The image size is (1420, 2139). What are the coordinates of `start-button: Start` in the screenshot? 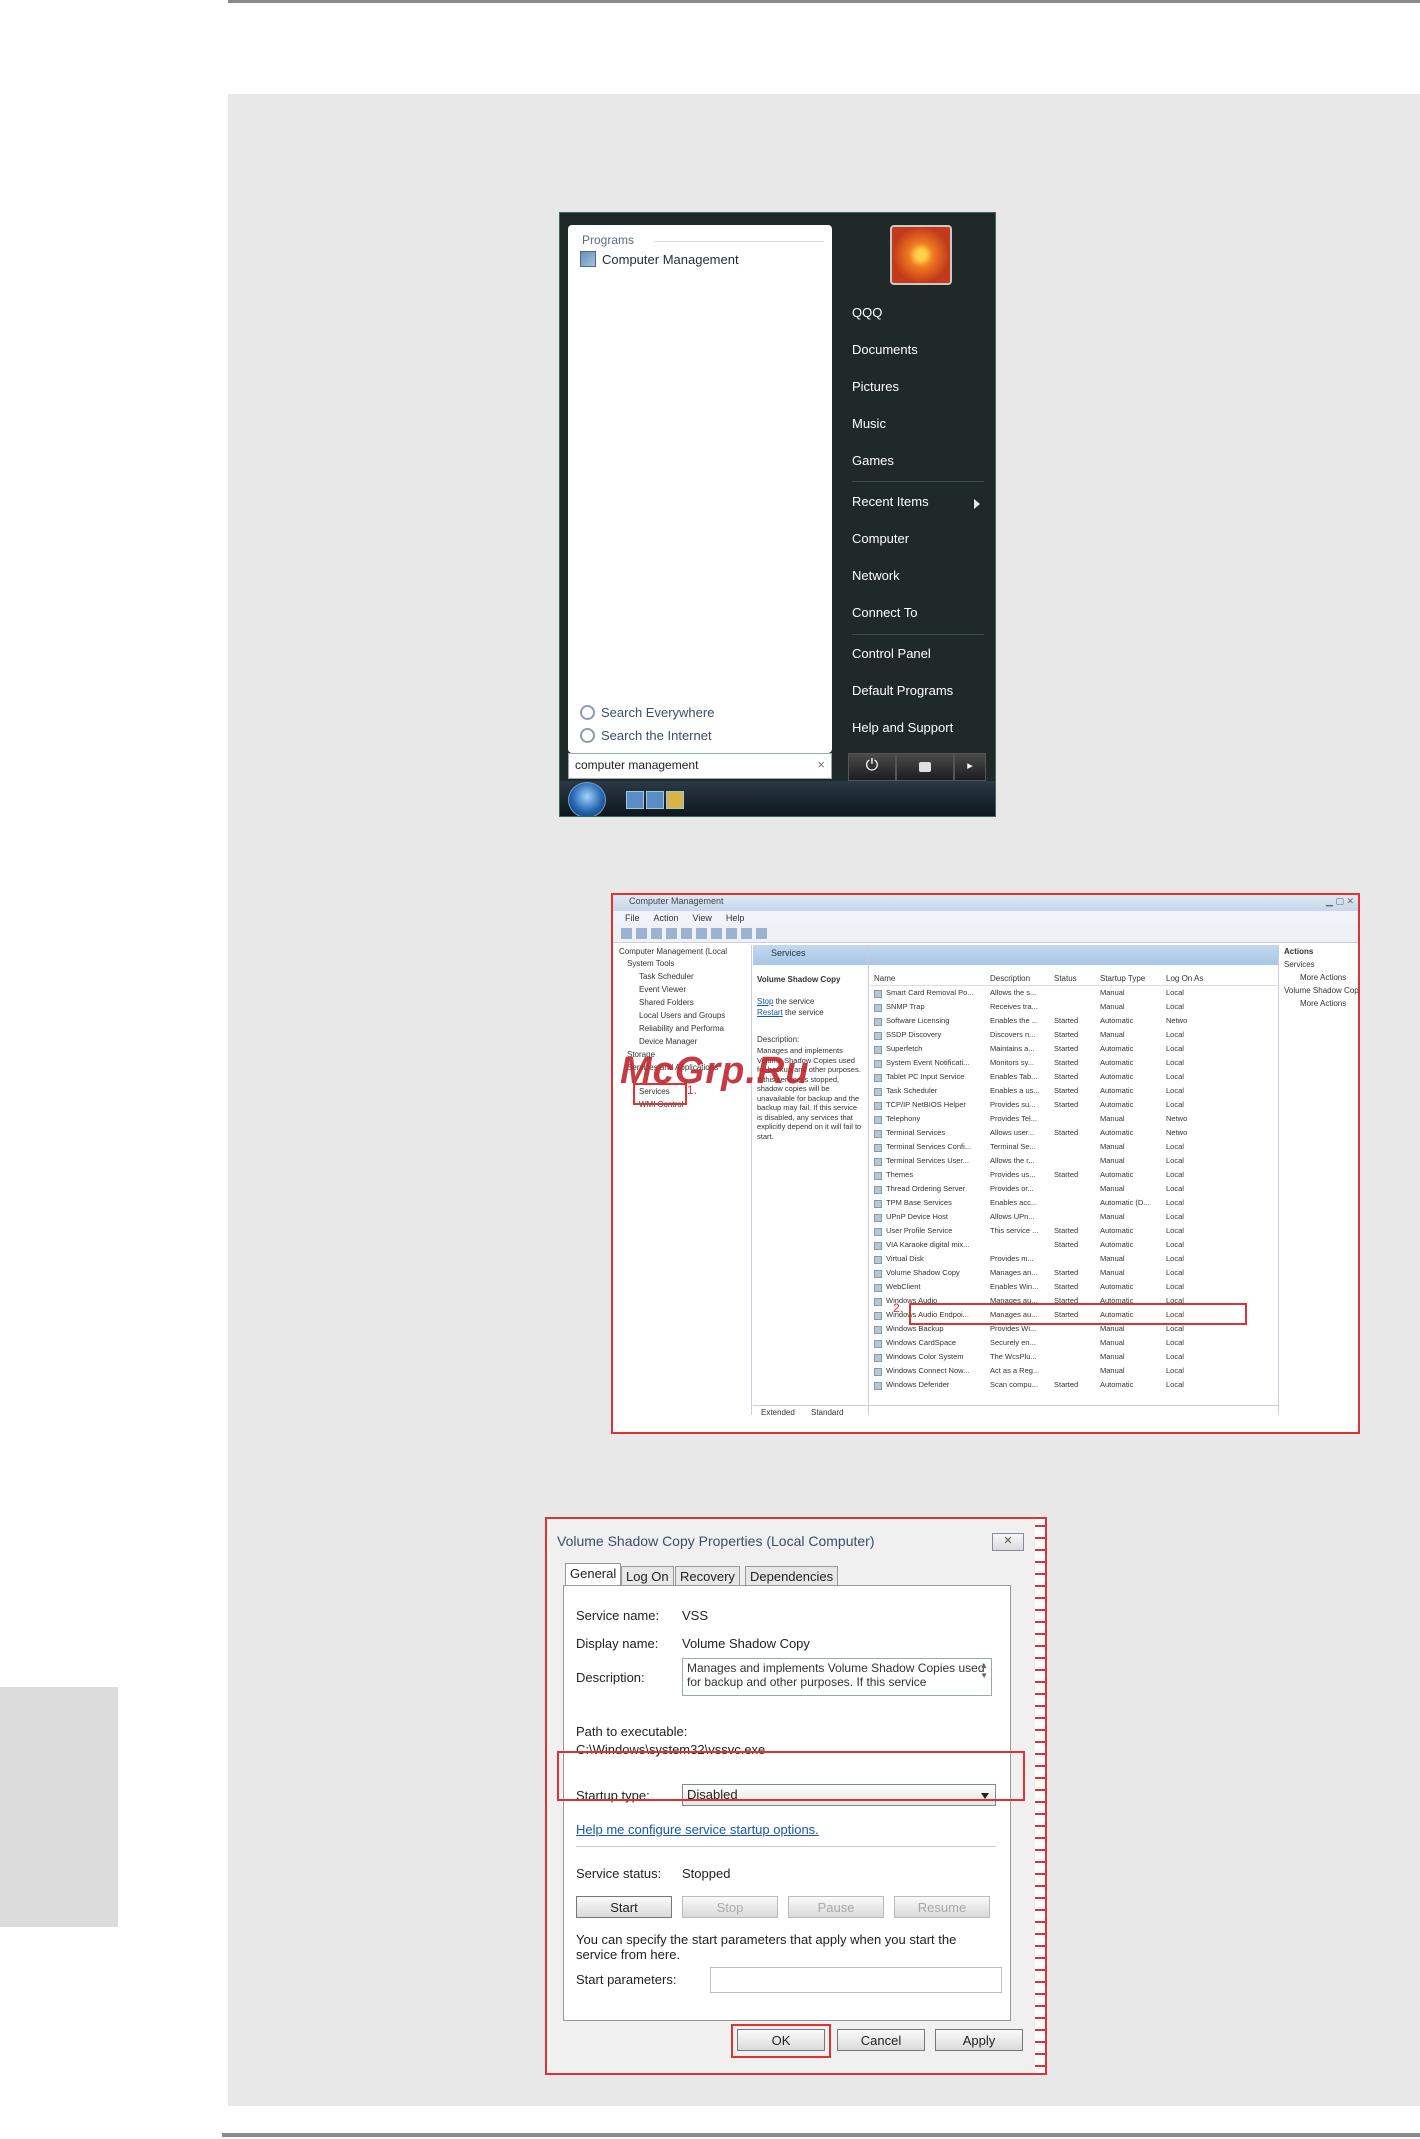 It's located at (624, 1907).